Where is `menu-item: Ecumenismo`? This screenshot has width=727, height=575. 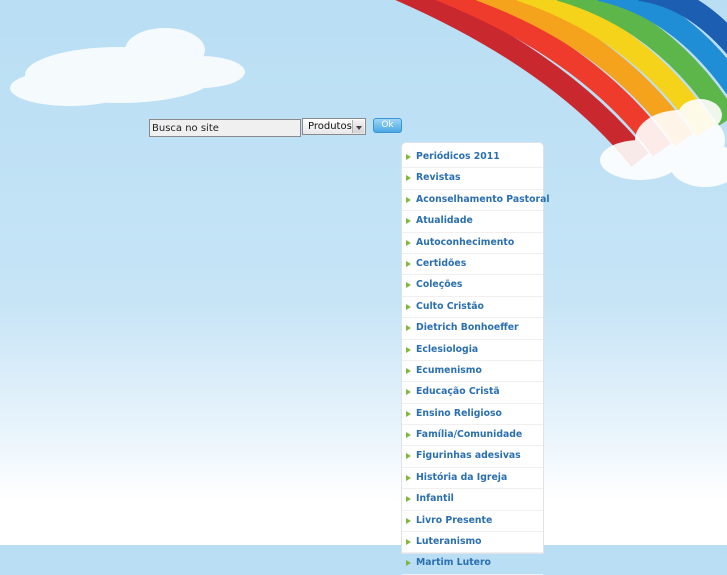
menu-item: Ecumenismo is located at coordinates (472, 372).